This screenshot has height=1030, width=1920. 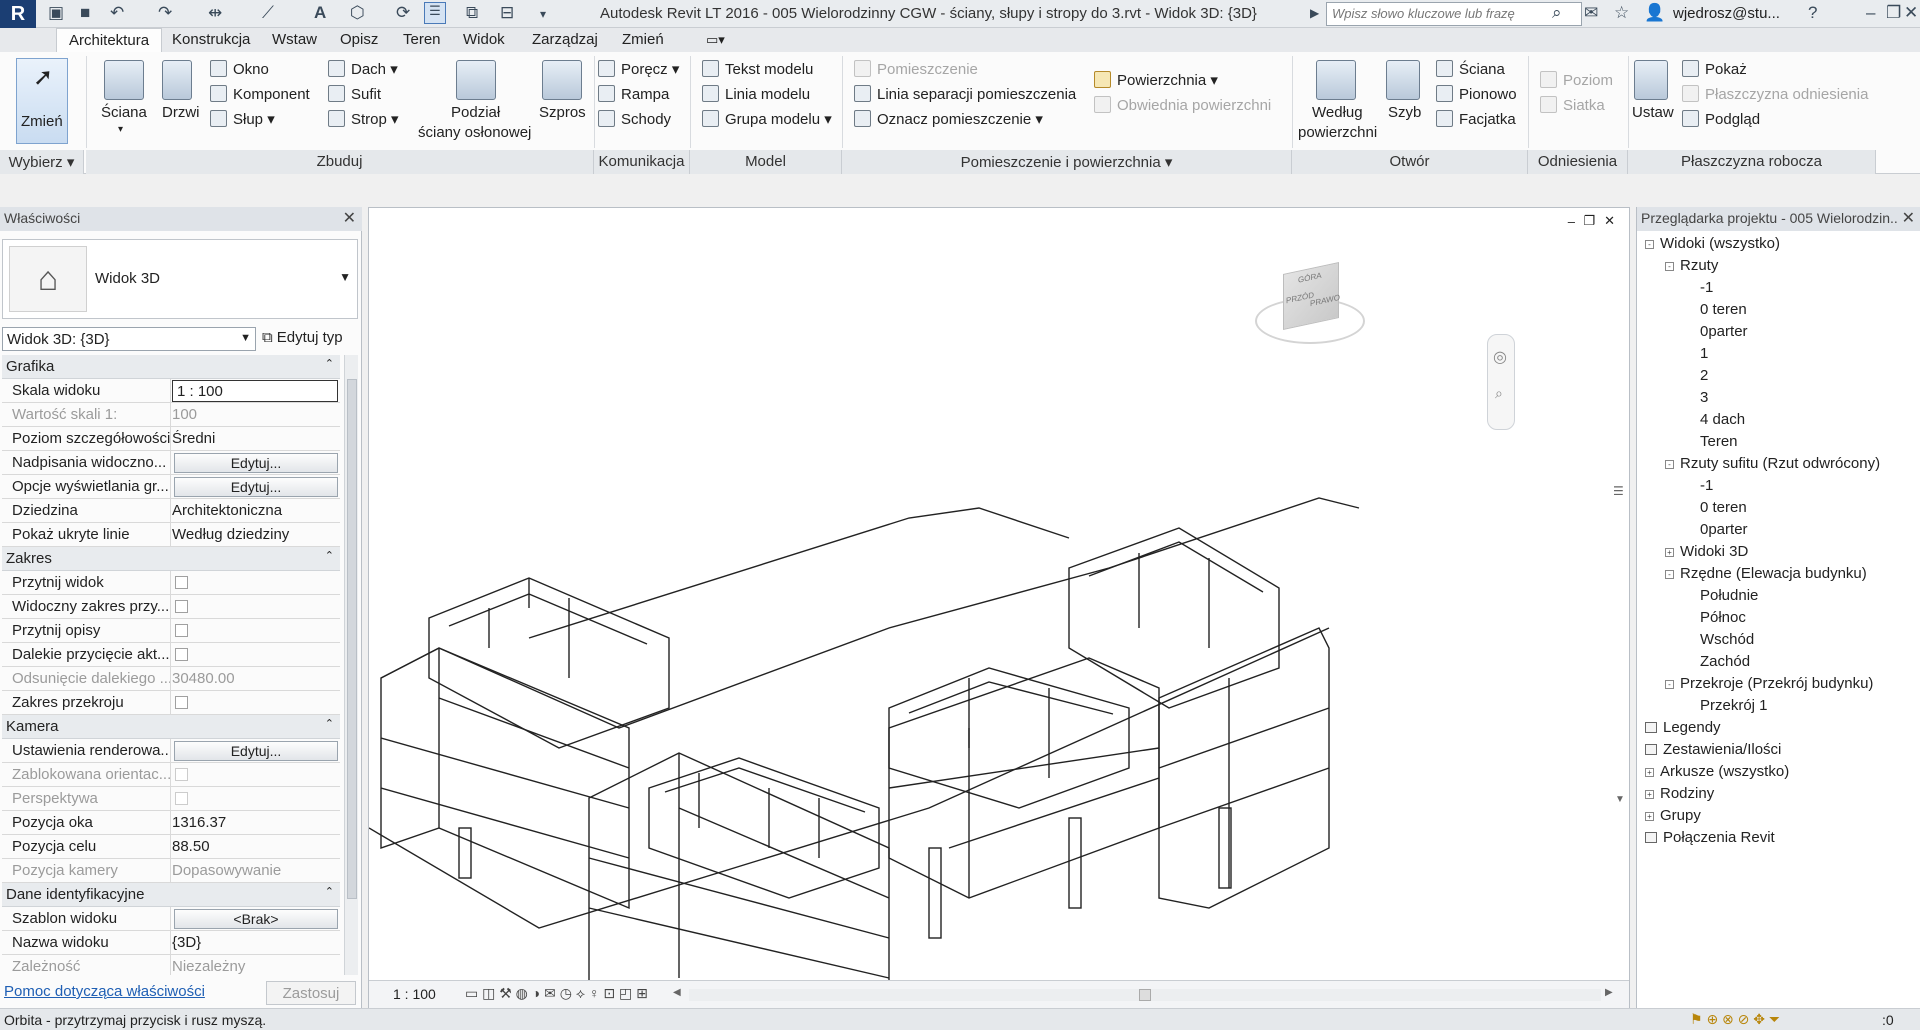 I want to click on prop-value: Architektoniczna, so click(x=255, y=510).